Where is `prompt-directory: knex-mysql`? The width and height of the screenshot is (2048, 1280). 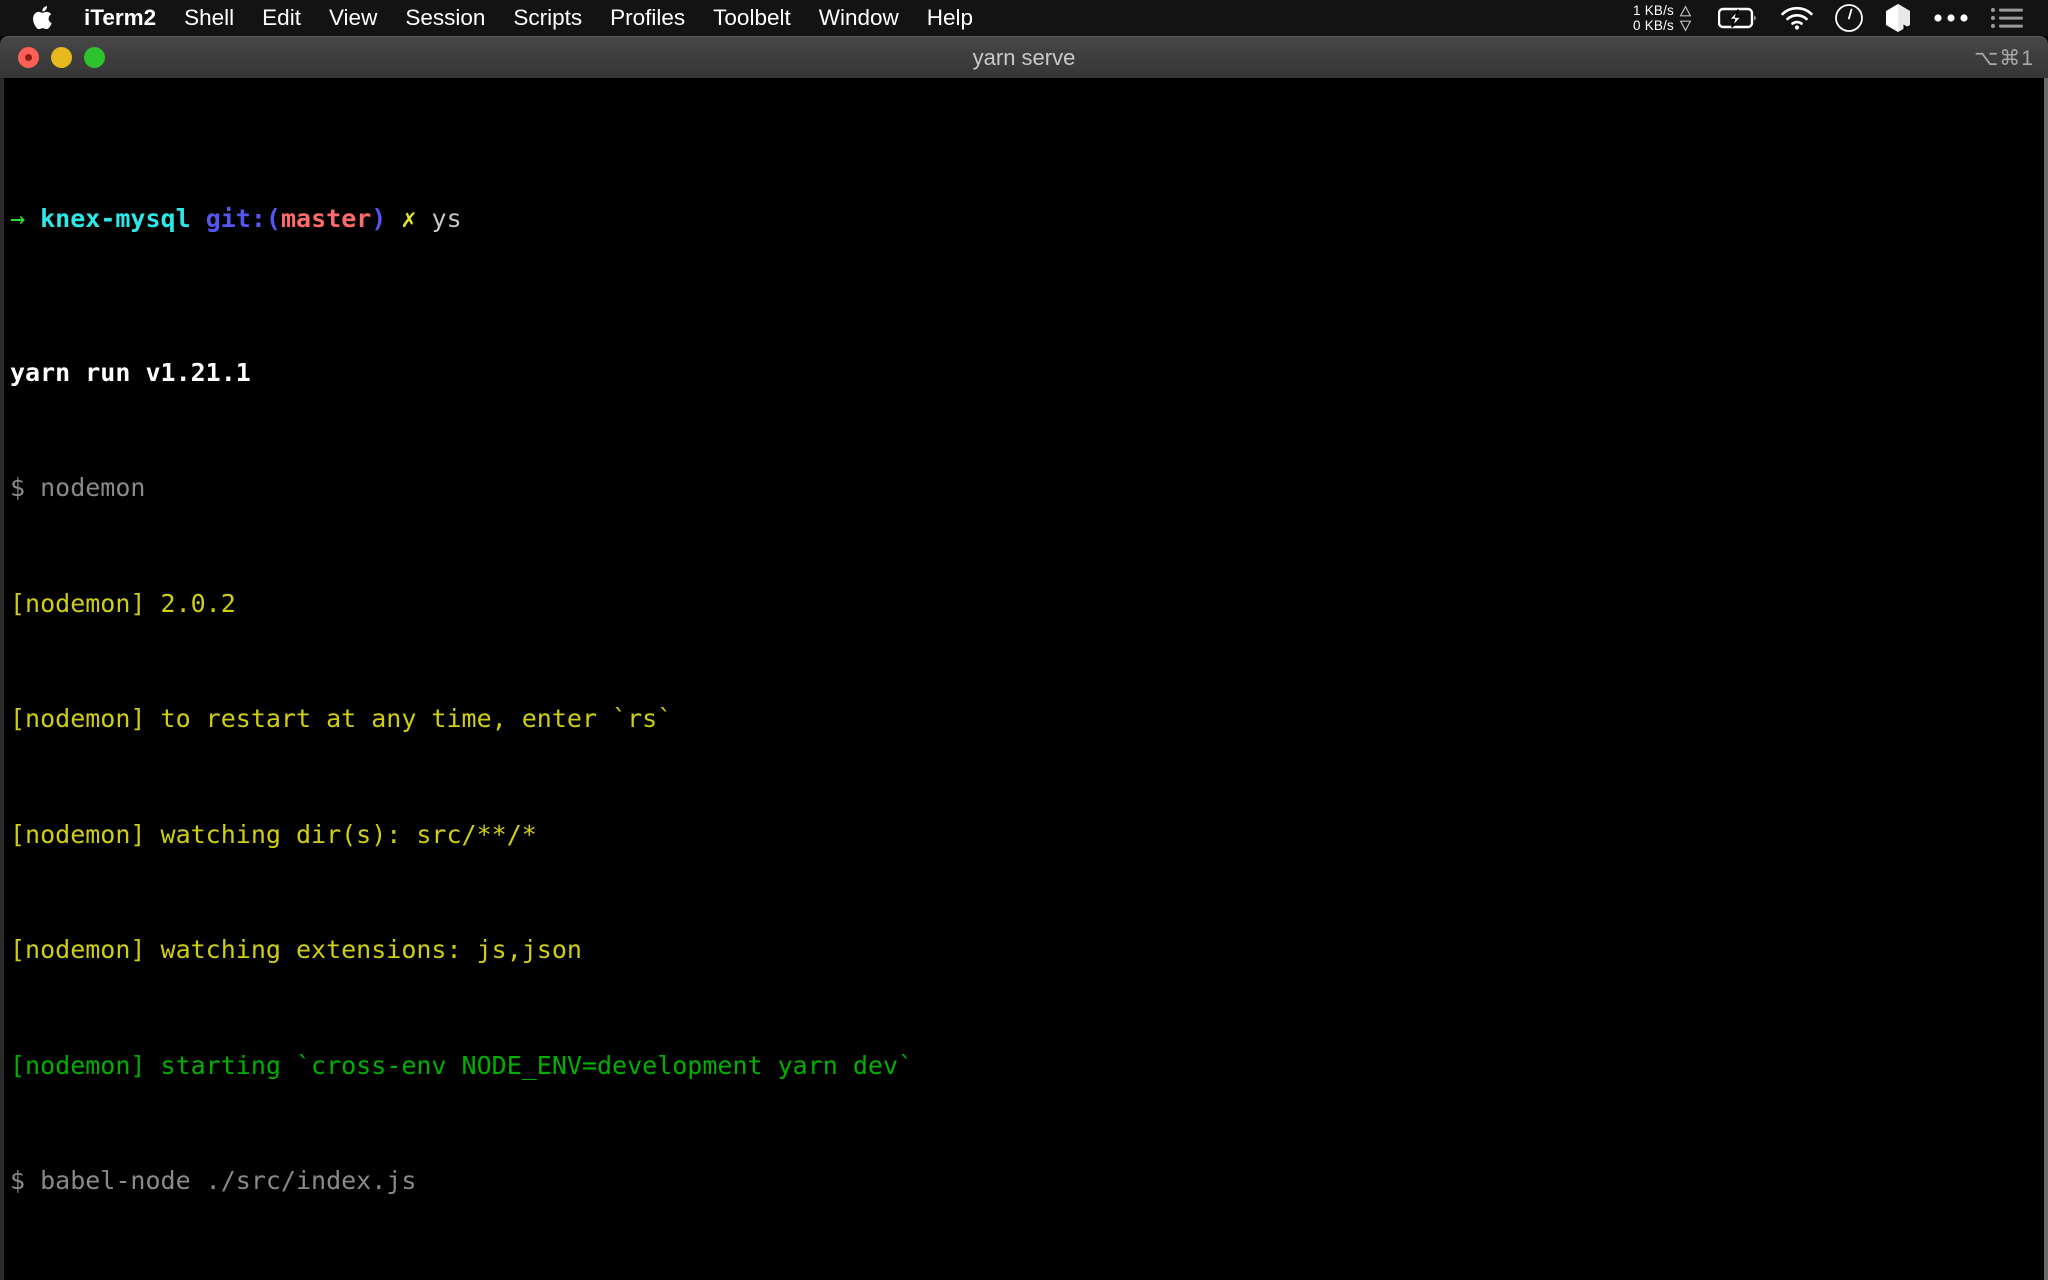 prompt-directory: knex-mysql is located at coordinates (115, 218).